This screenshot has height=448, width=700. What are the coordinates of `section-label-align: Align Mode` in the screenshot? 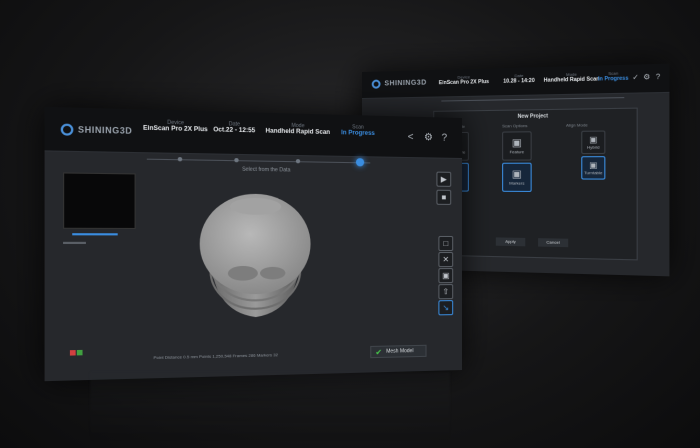 It's located at (577, 125).